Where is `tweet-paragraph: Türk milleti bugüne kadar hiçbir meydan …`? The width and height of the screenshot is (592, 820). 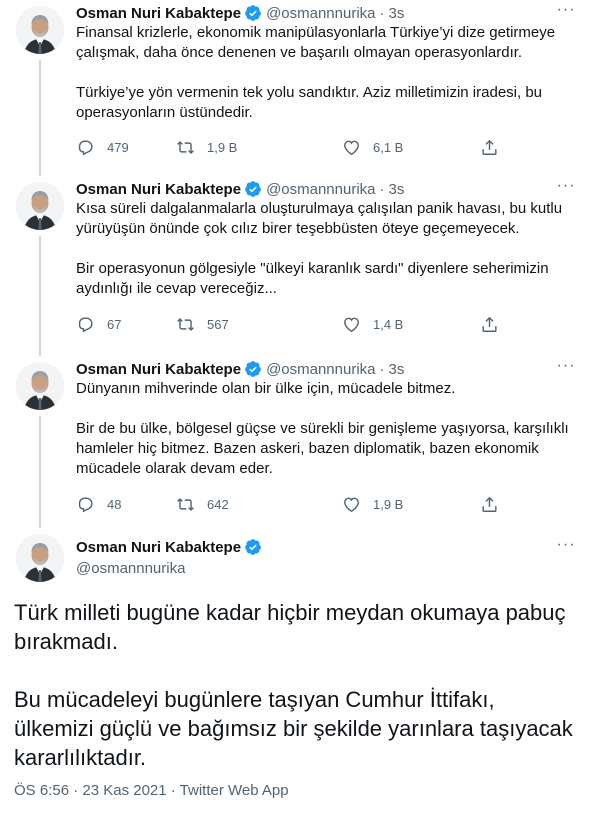
tweet-paragraph: Türk milleti bugüne kadar hiçbir meydan … is located at coordinates (290, 627).